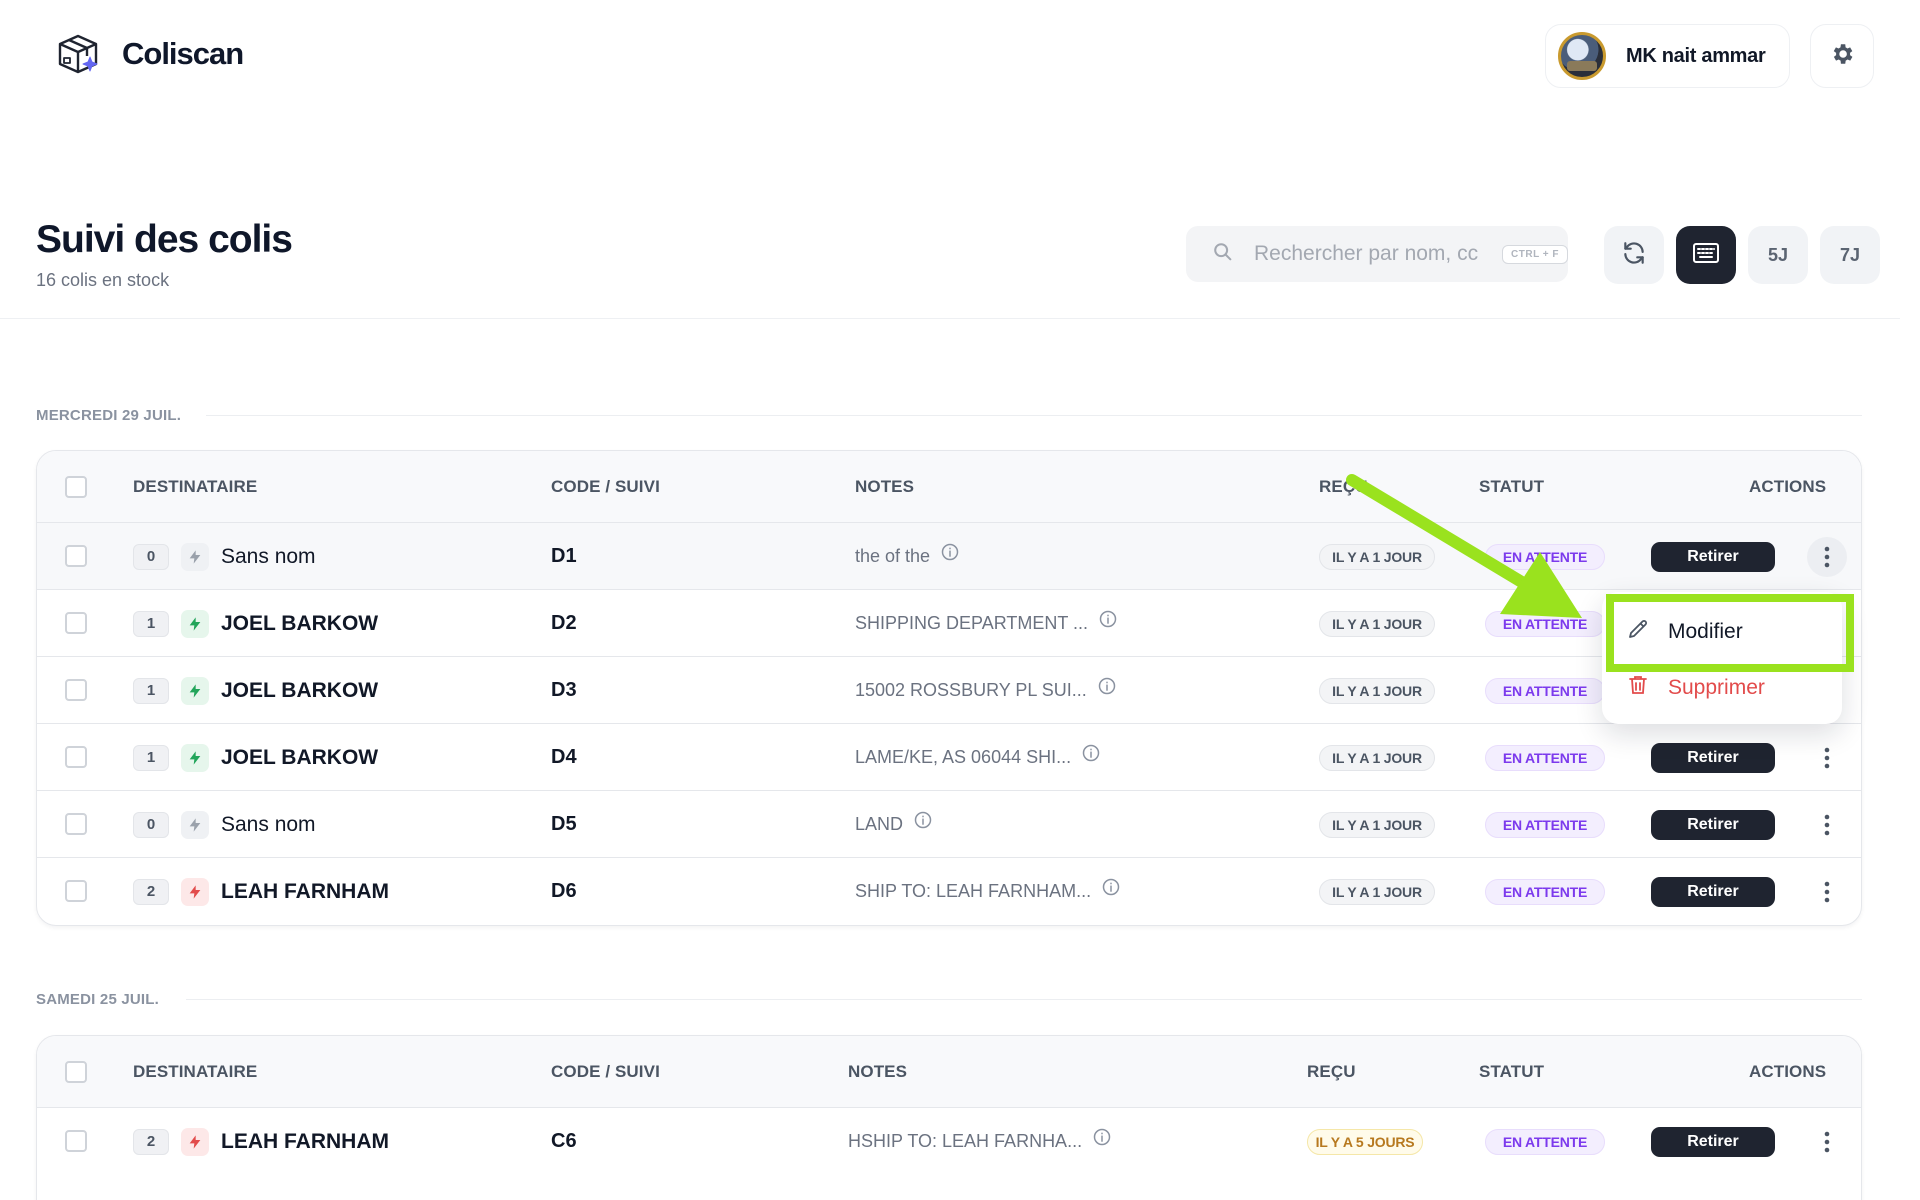  I want to click on parcel-count-badge: 1, so click(151, 758).